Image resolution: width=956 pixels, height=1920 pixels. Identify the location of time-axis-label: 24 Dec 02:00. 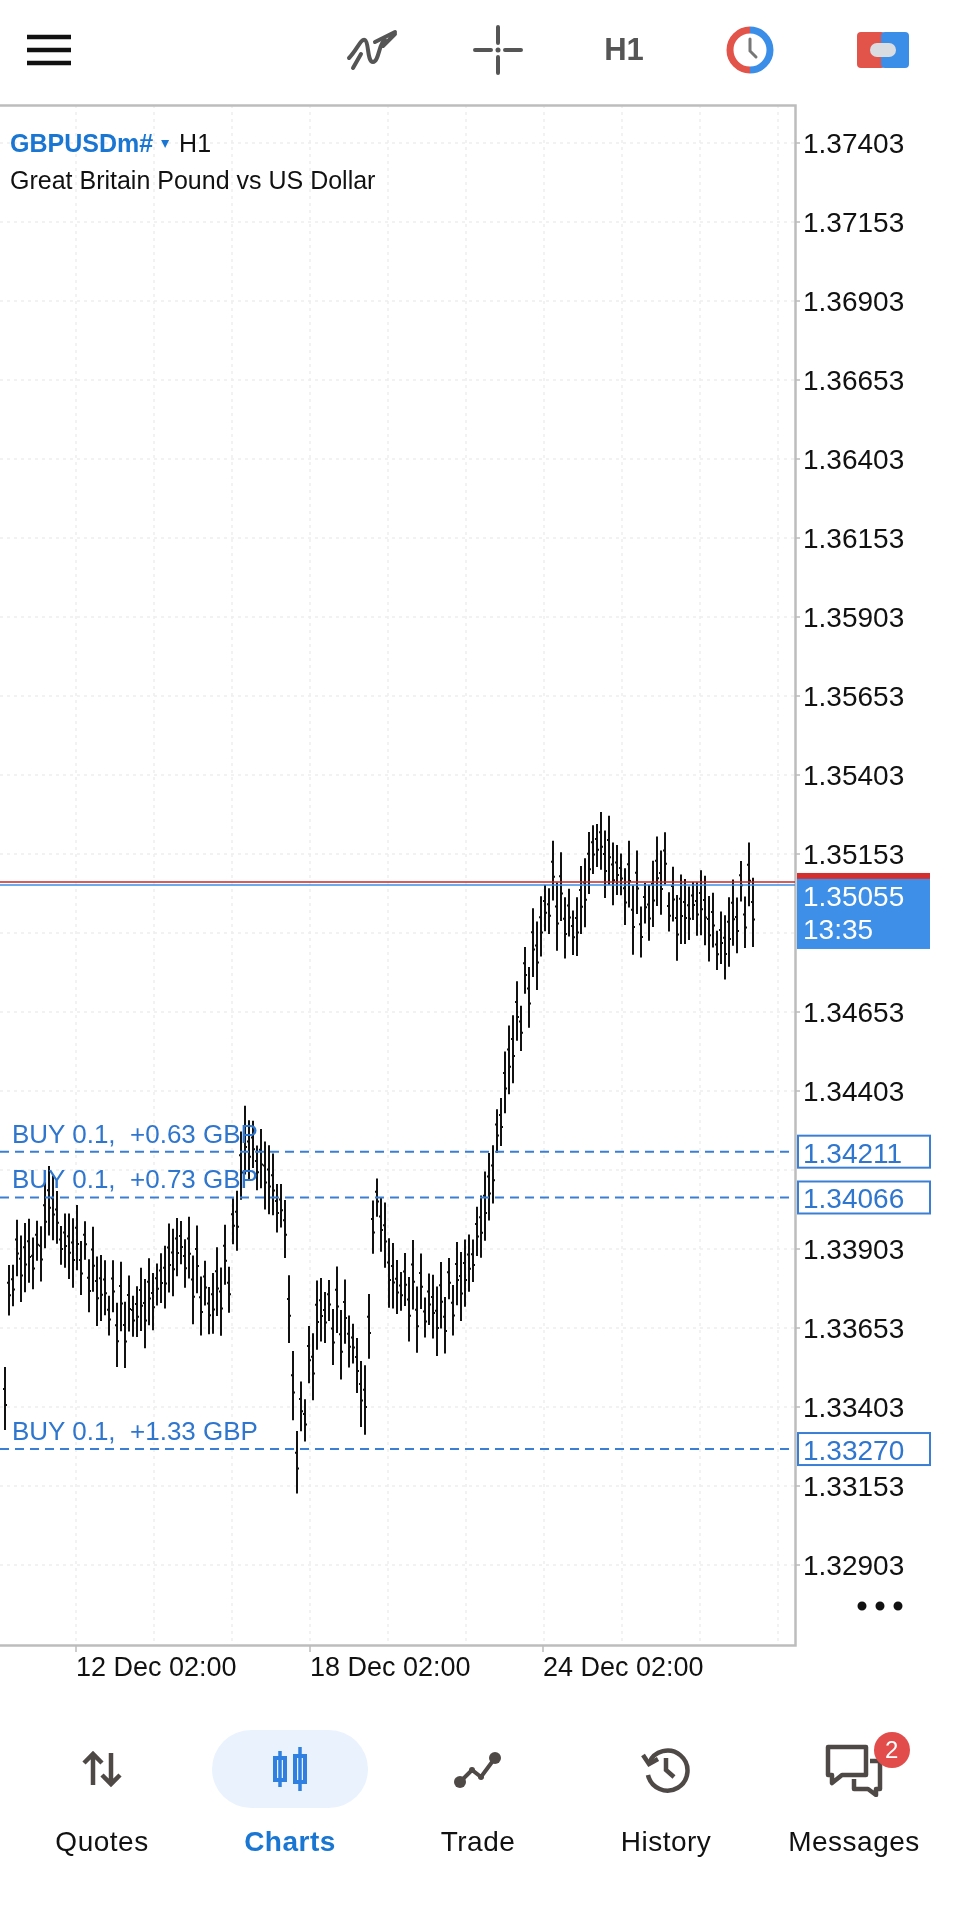
(623, 1667).